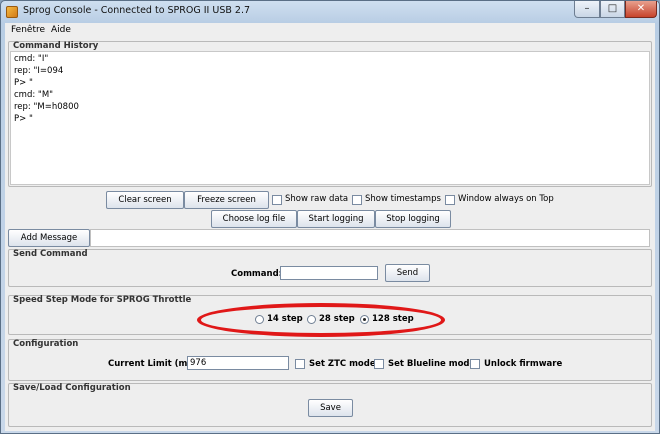  What do you see at coordinates (506, 199) in the screenshot?
I see `window-on-top-label: Window always on Top` at bounding box center [506, 199].